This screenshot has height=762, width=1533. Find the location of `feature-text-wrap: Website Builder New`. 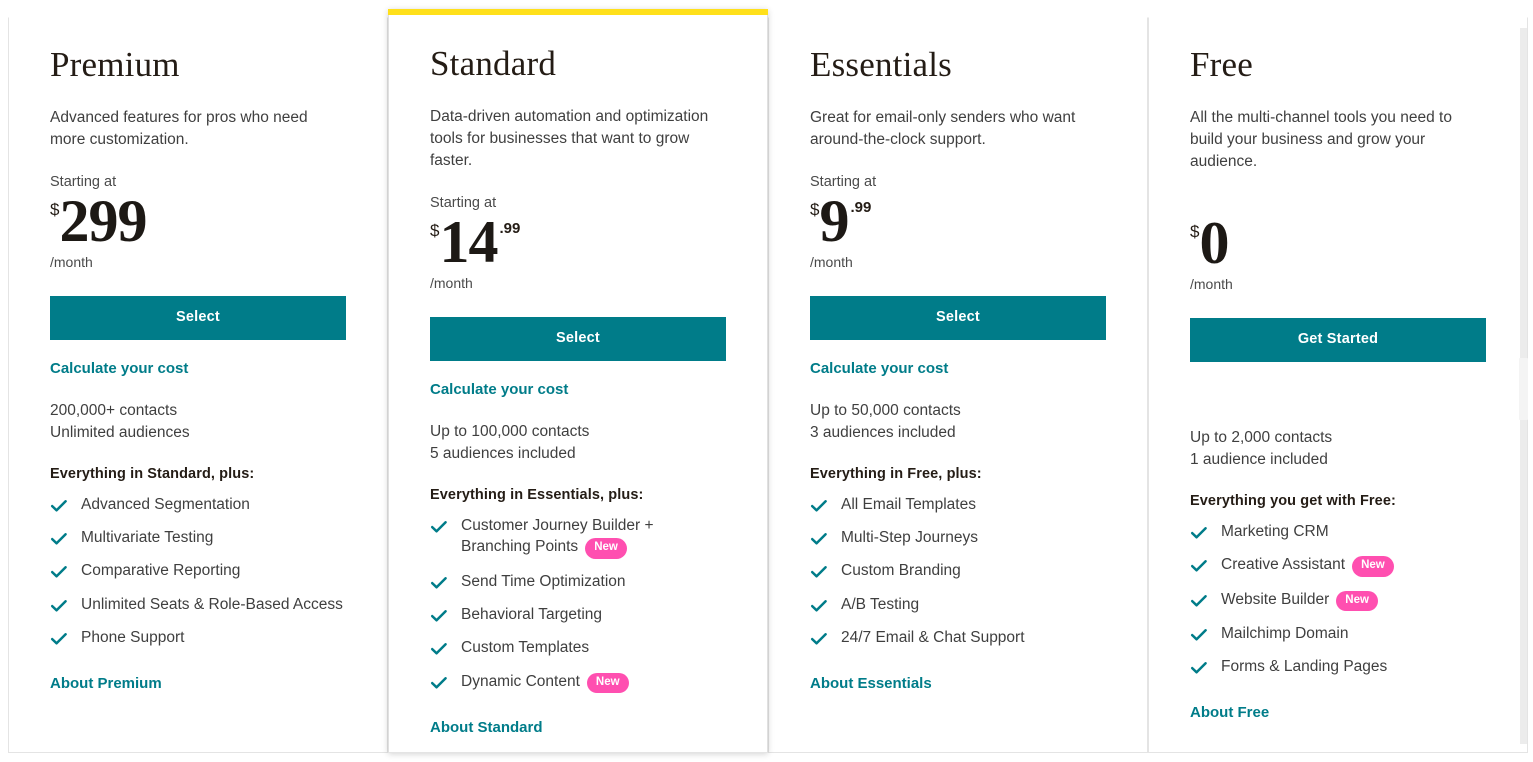

feature-text-wrap: Website Builder New is located at coordinates (1299, 600).